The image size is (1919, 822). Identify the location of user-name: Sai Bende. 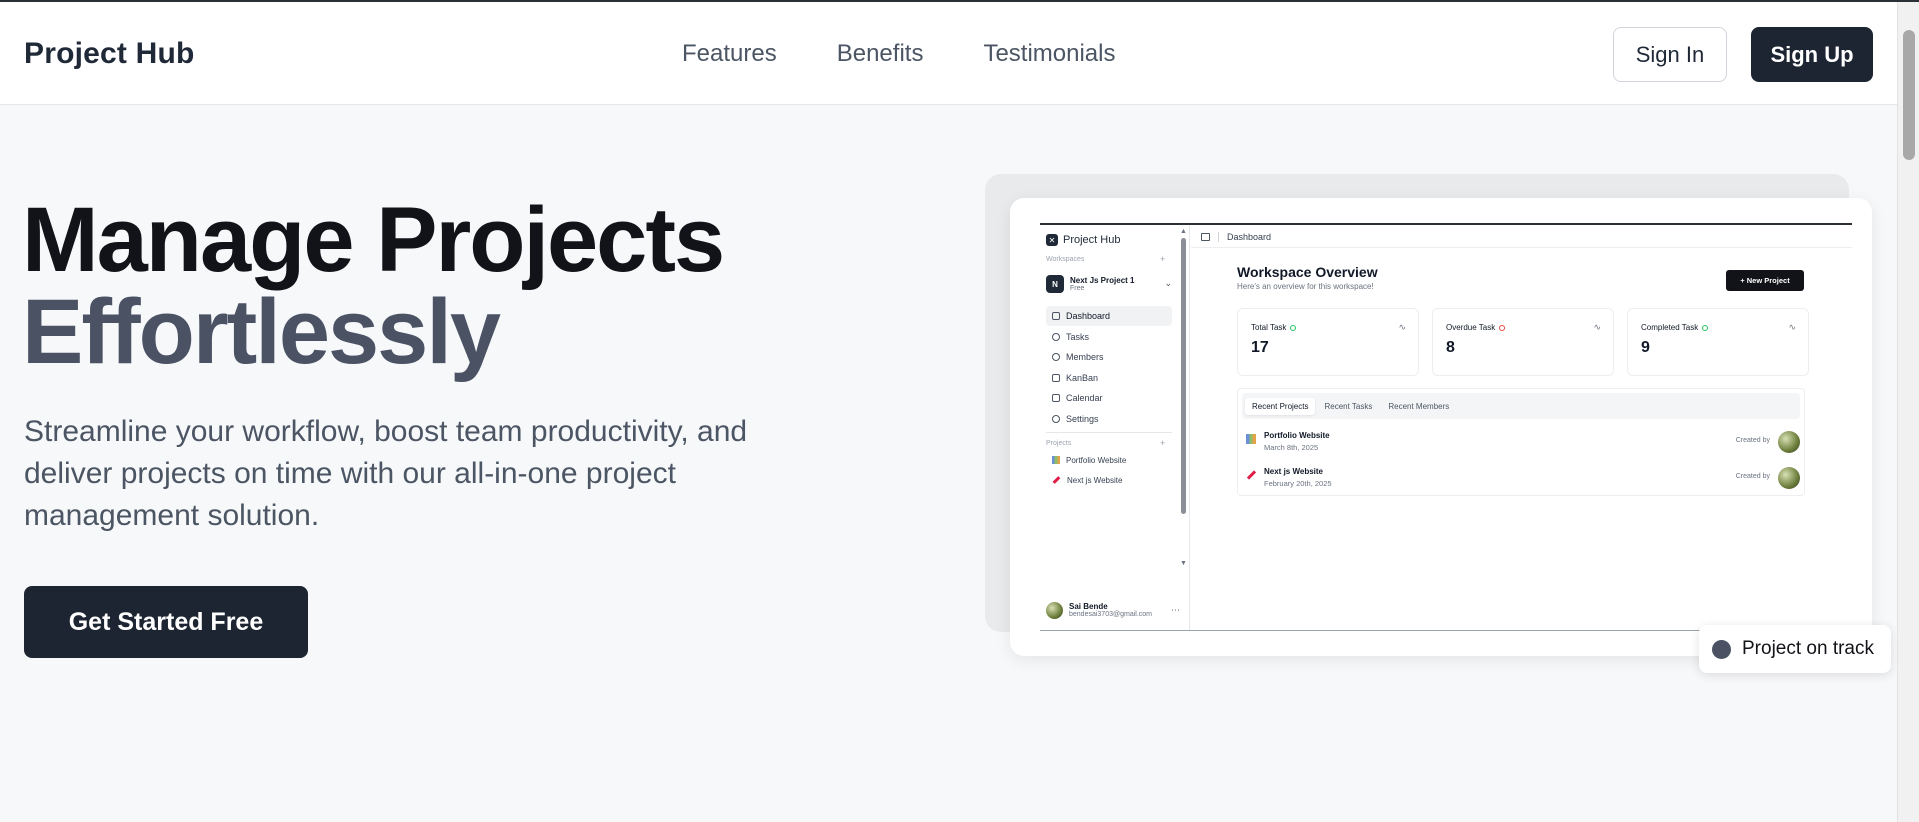
(1088, 606).